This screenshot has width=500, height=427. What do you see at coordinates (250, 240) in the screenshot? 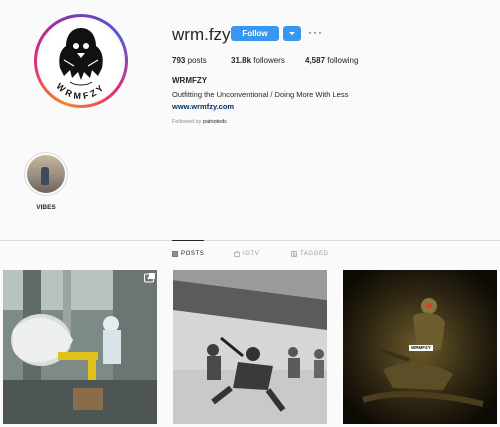
I see `tabs-divider` at bounding box center [250, 240].